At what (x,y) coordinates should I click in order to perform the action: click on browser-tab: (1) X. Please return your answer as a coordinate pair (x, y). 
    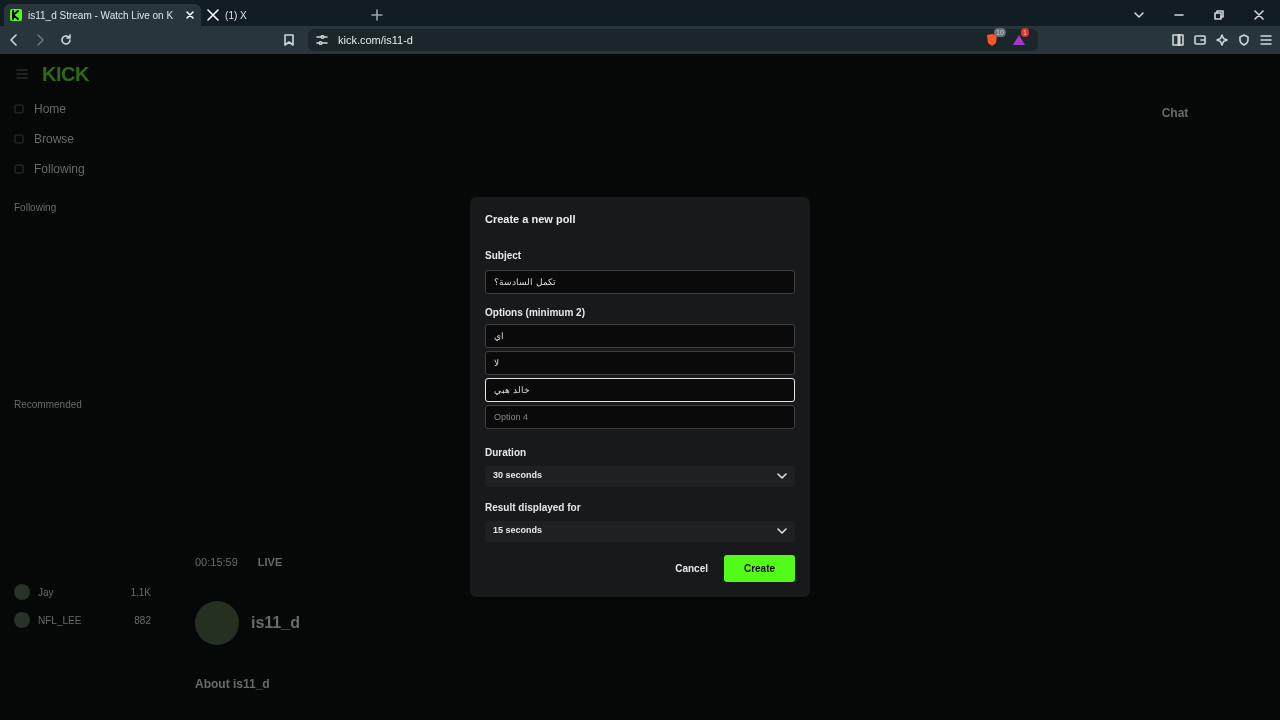
    Looking at the image, I should click on (281, 15).